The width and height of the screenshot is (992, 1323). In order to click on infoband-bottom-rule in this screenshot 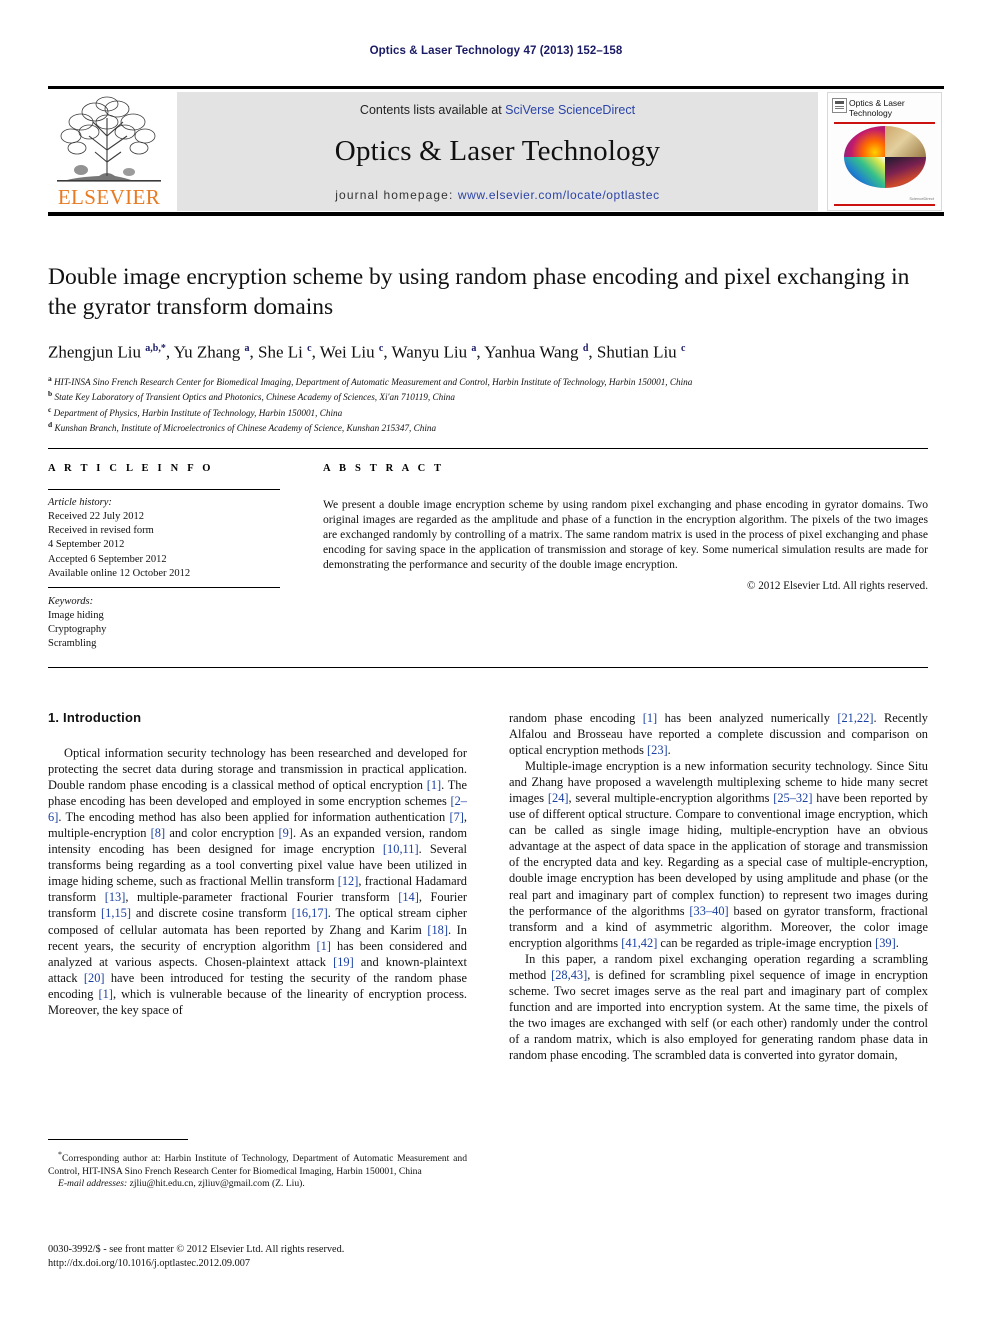, I will do `click(488, 667)`.